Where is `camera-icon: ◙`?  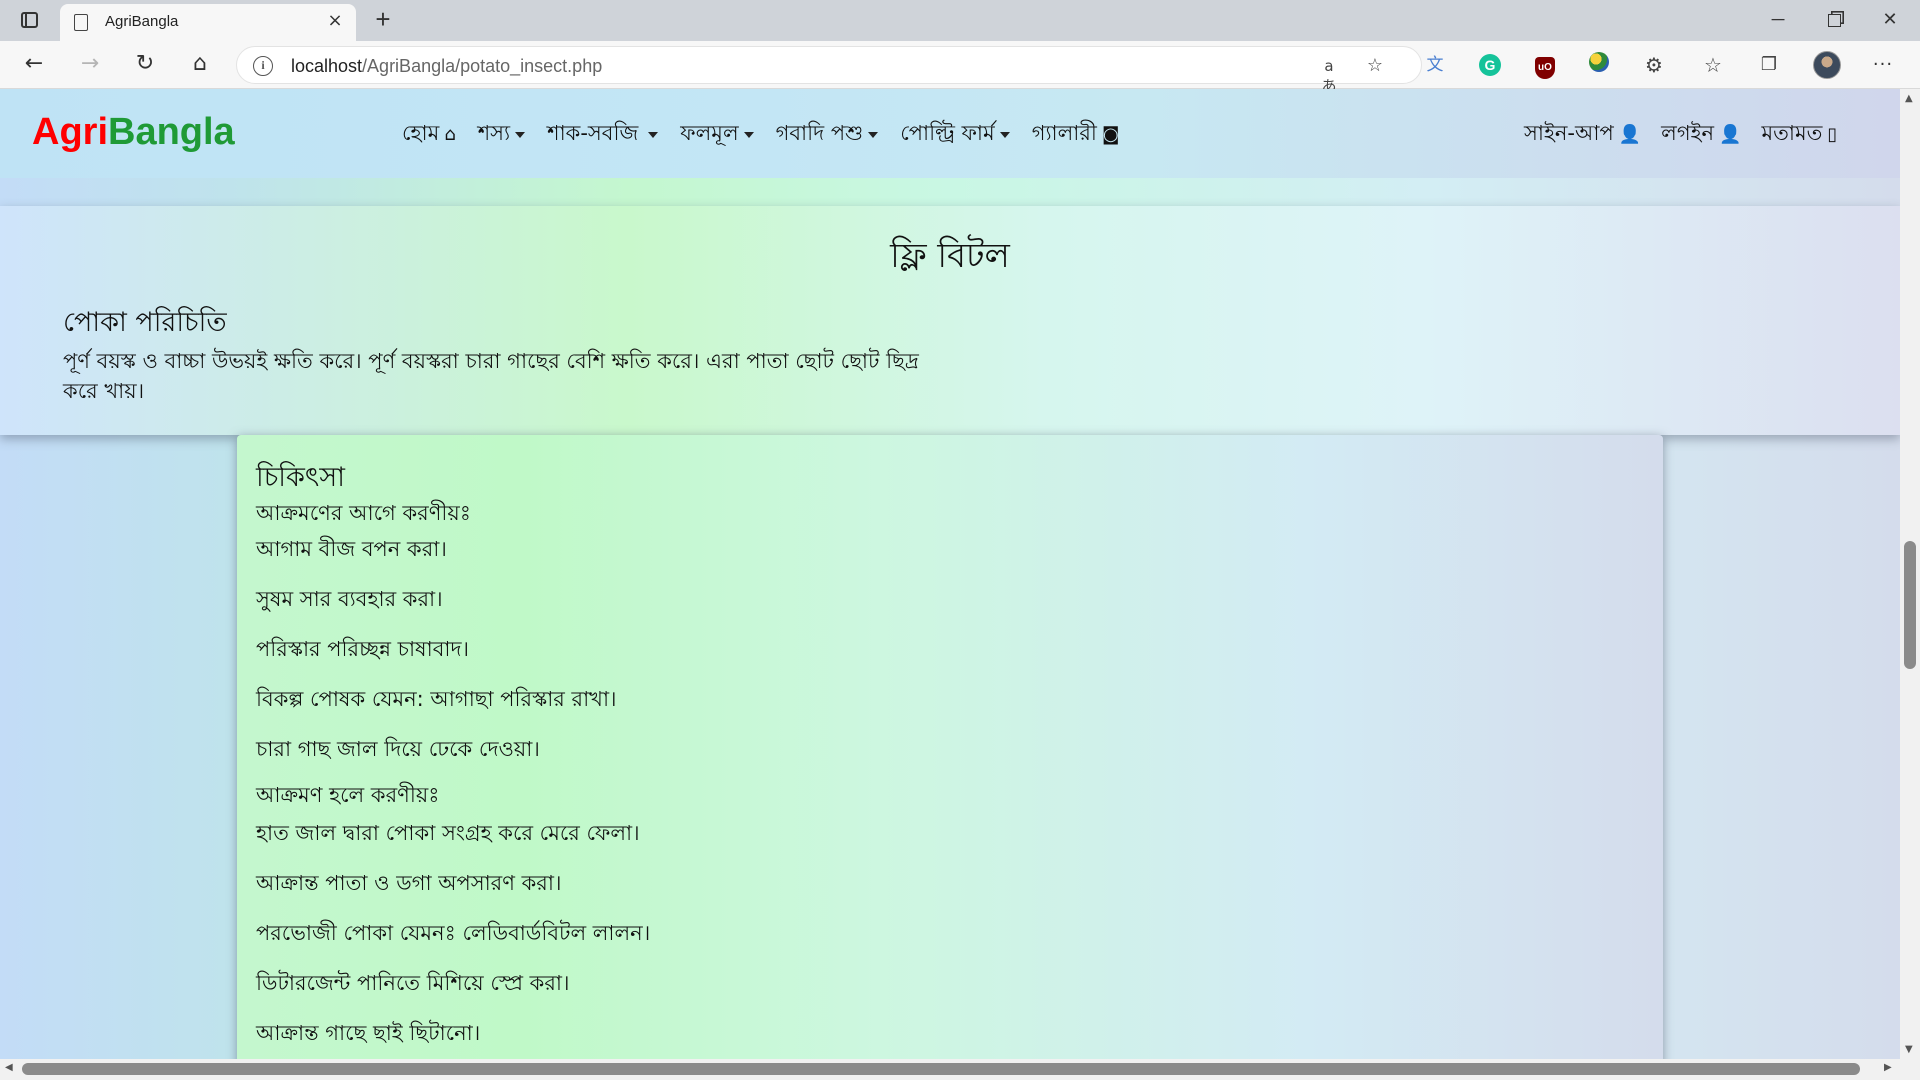 camera-icon: ◙ is located at coordinates (1110, 134).